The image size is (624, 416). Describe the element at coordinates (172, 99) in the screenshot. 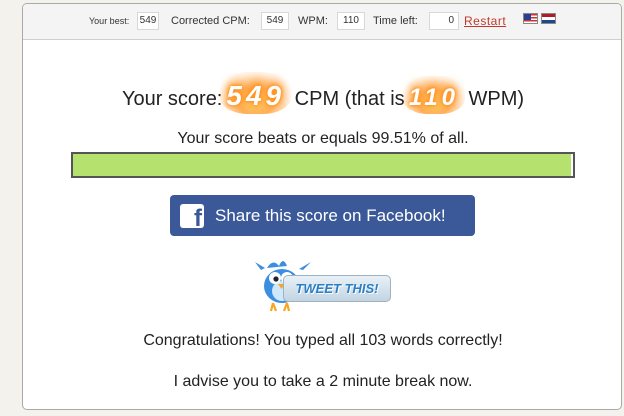

I see `score-prefix: Your score:` at that location.